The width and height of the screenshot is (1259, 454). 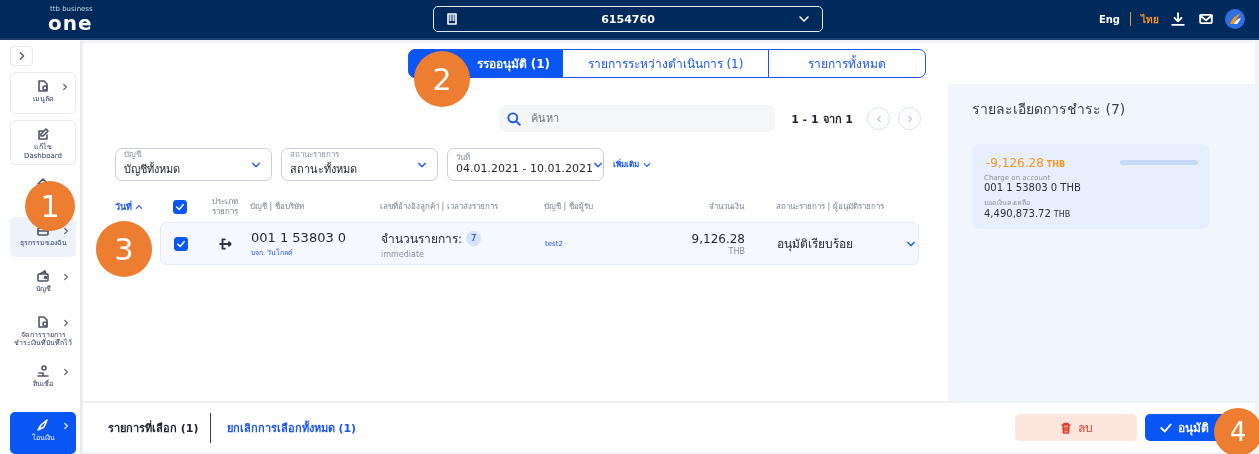 I want to click on column-header: เลขที่อ้างอิงลูกค้า | เวลาส่งรายการ, so click(x=439, y=207).